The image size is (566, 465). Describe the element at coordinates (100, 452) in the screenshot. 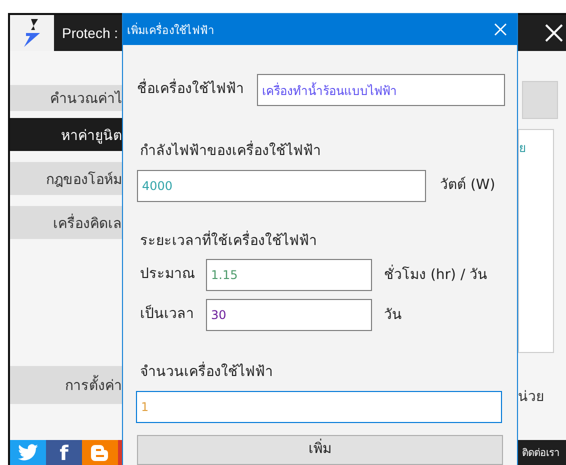

I see `blog-icon` at that location.